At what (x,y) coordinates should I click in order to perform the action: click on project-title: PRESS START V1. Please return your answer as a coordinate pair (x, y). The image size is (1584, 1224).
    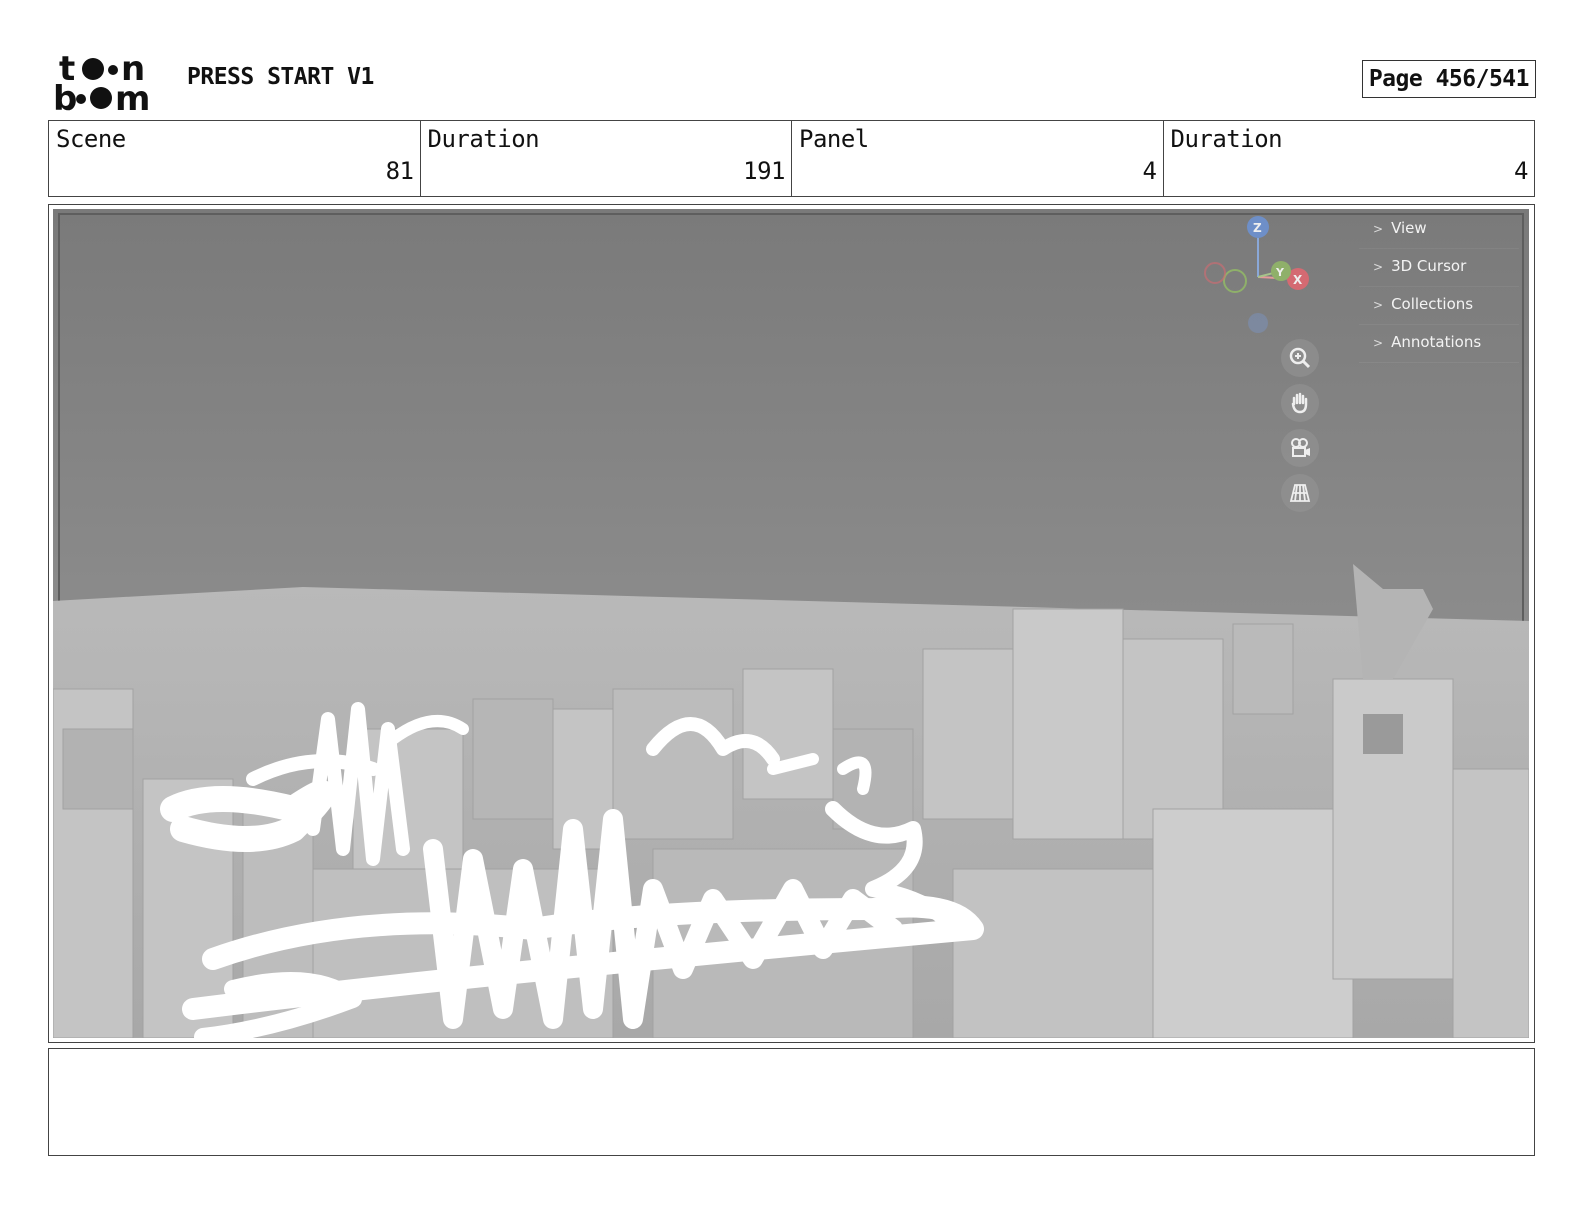
    Looking at the image, I should click on (280, 77).